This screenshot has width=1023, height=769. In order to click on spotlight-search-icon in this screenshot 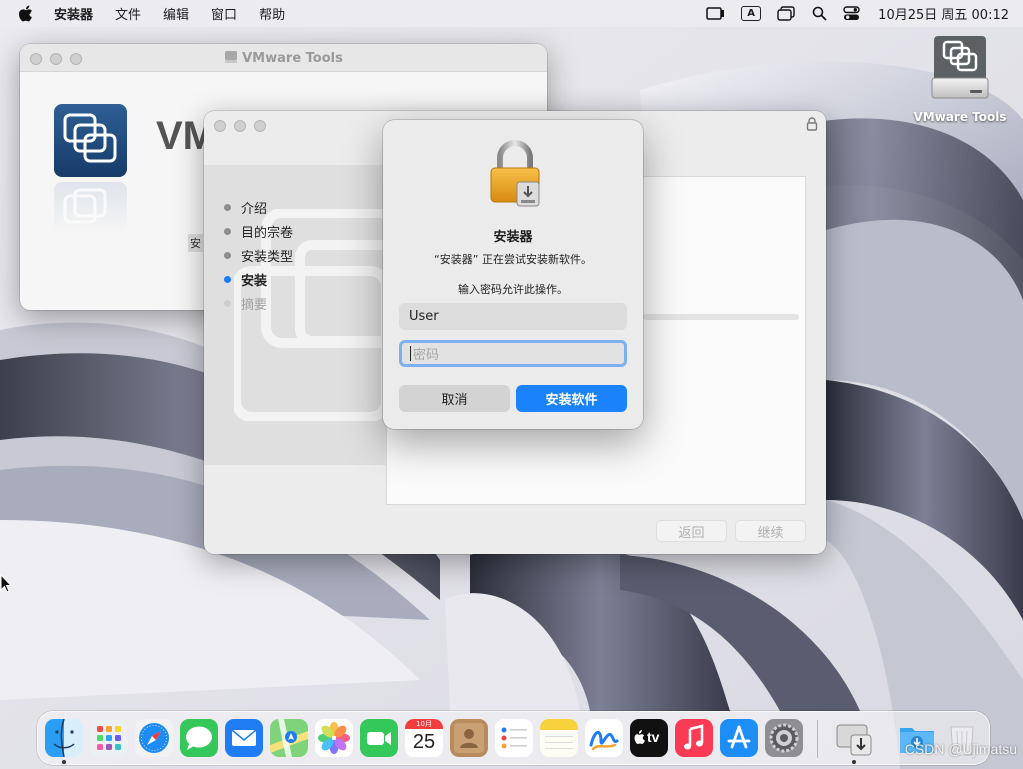, I will do `click(819, 13)`.